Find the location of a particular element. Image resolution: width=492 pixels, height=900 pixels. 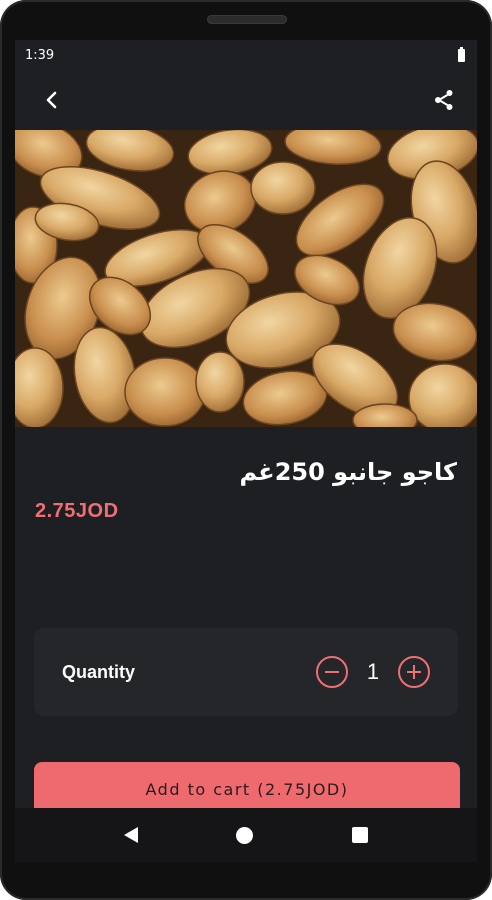

circle-home-icon is located at coordinates (245, 835).